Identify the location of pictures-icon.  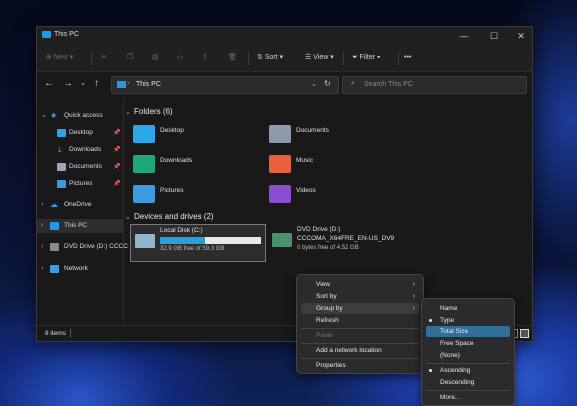
(61, 184).